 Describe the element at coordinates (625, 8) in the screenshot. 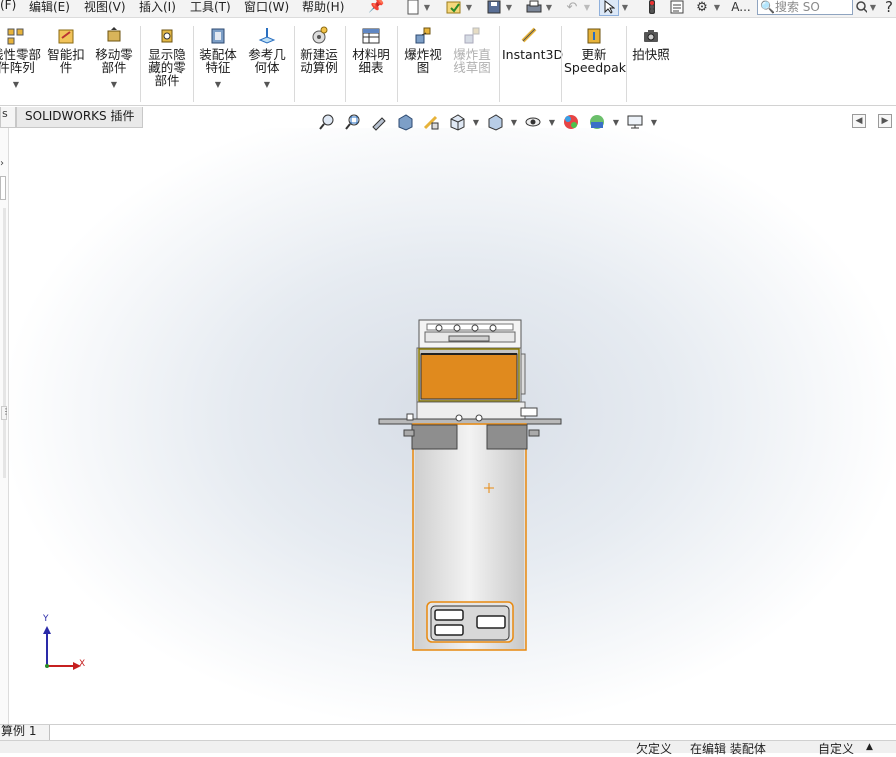

I see `select-dropdown-icon: ▼` at that location.